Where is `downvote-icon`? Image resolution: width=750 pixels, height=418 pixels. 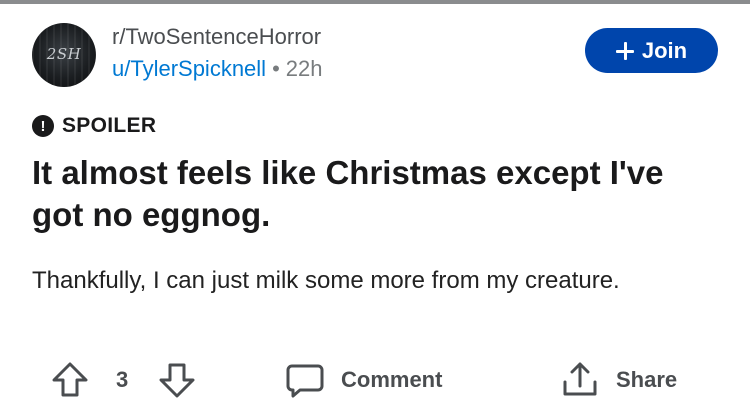
downvote-icon is located at coordinates (177, 380).